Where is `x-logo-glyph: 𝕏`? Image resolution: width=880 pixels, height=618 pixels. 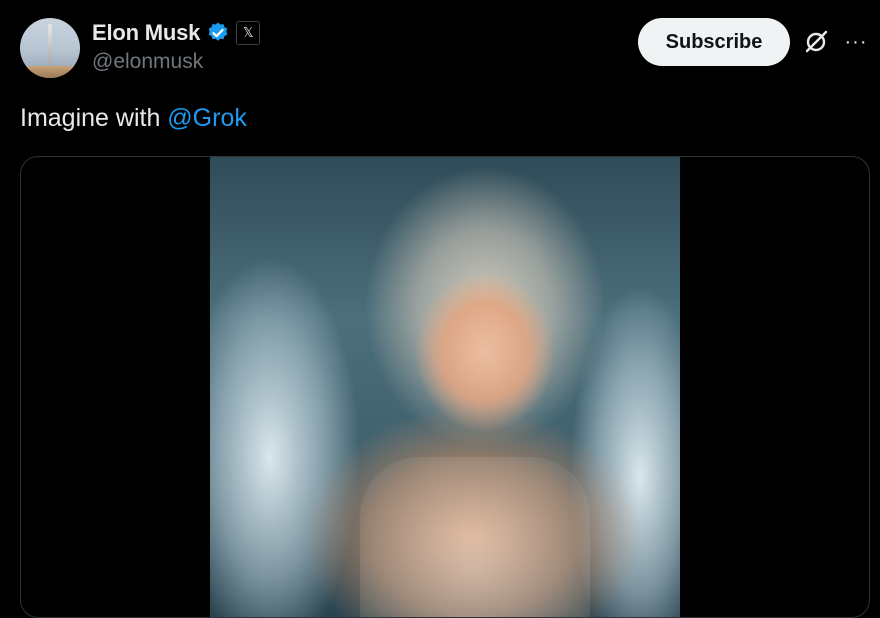 x-logo-glyph: 𝕏 is located at coordinates (248, 32).